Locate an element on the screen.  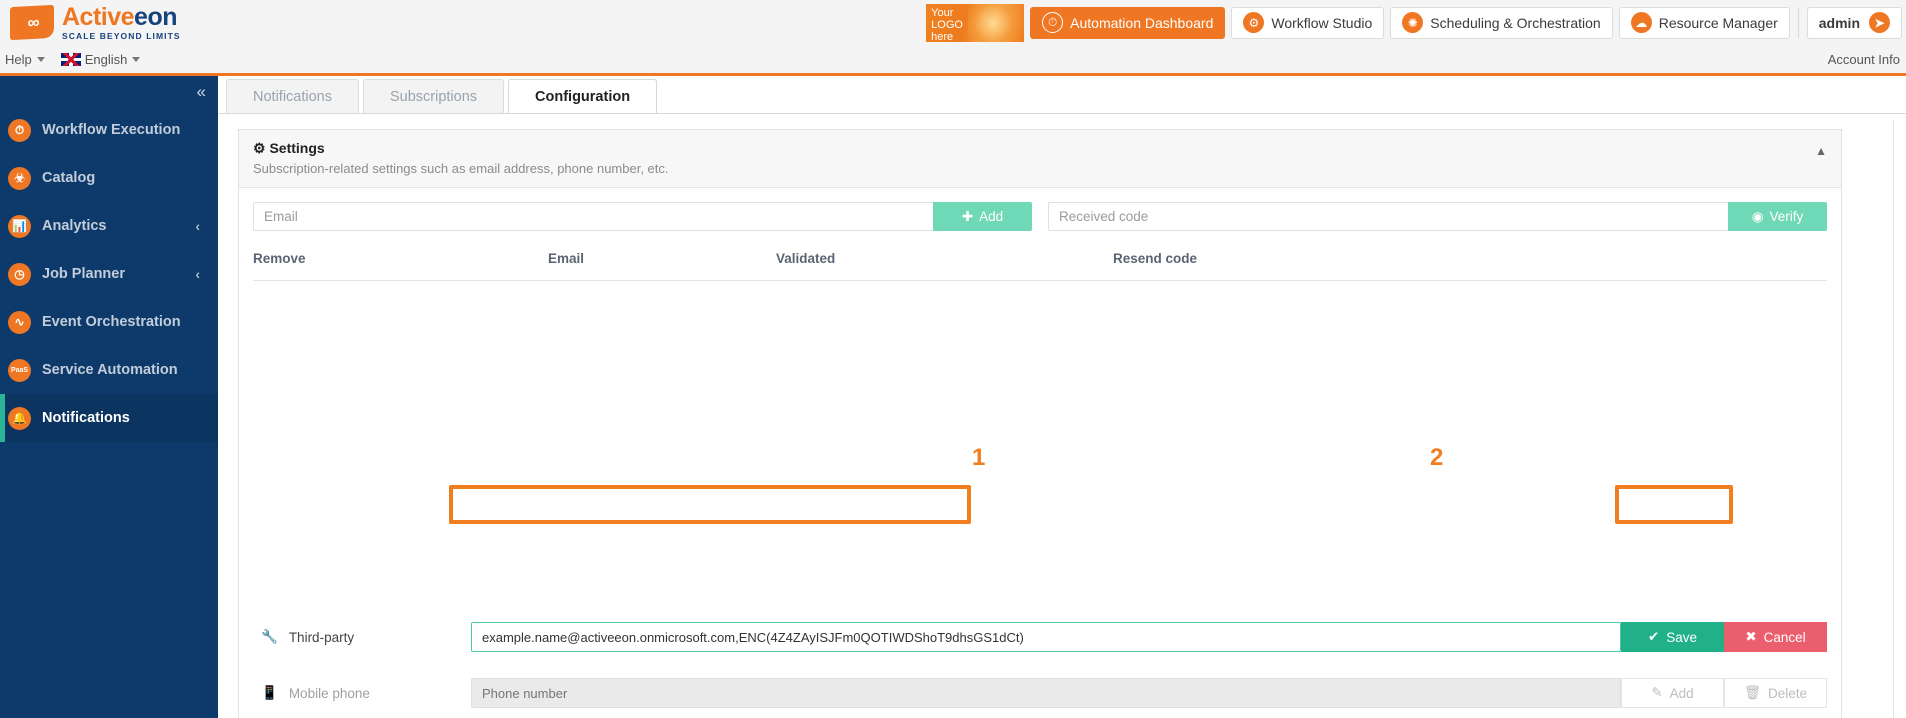
add-phone-label: Add is located at coordinates (1681, 693).